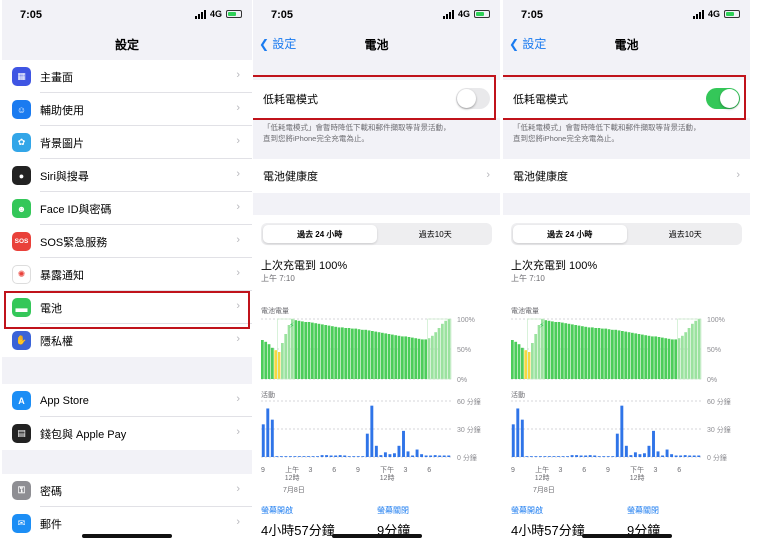 Image resolution: width=764 pixels, height=552 pixels. I want to click on low-power-highlight, so click(624, 97).